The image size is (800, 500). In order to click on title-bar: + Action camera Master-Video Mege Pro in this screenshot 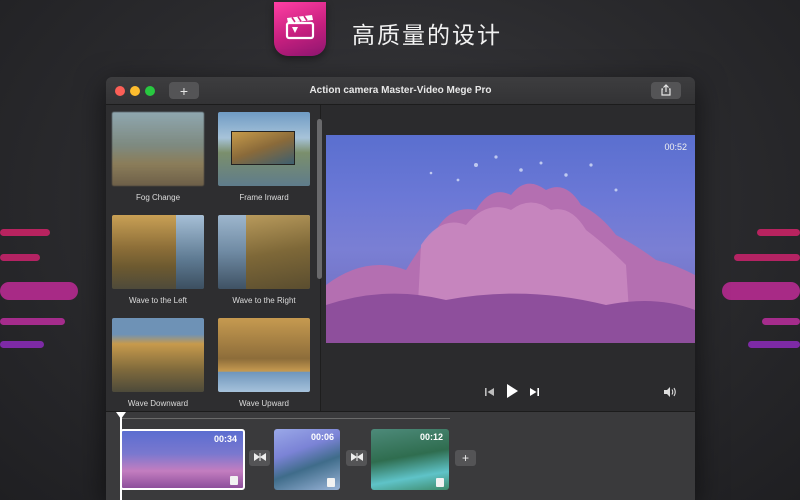, I will do `click(400, 91)`.